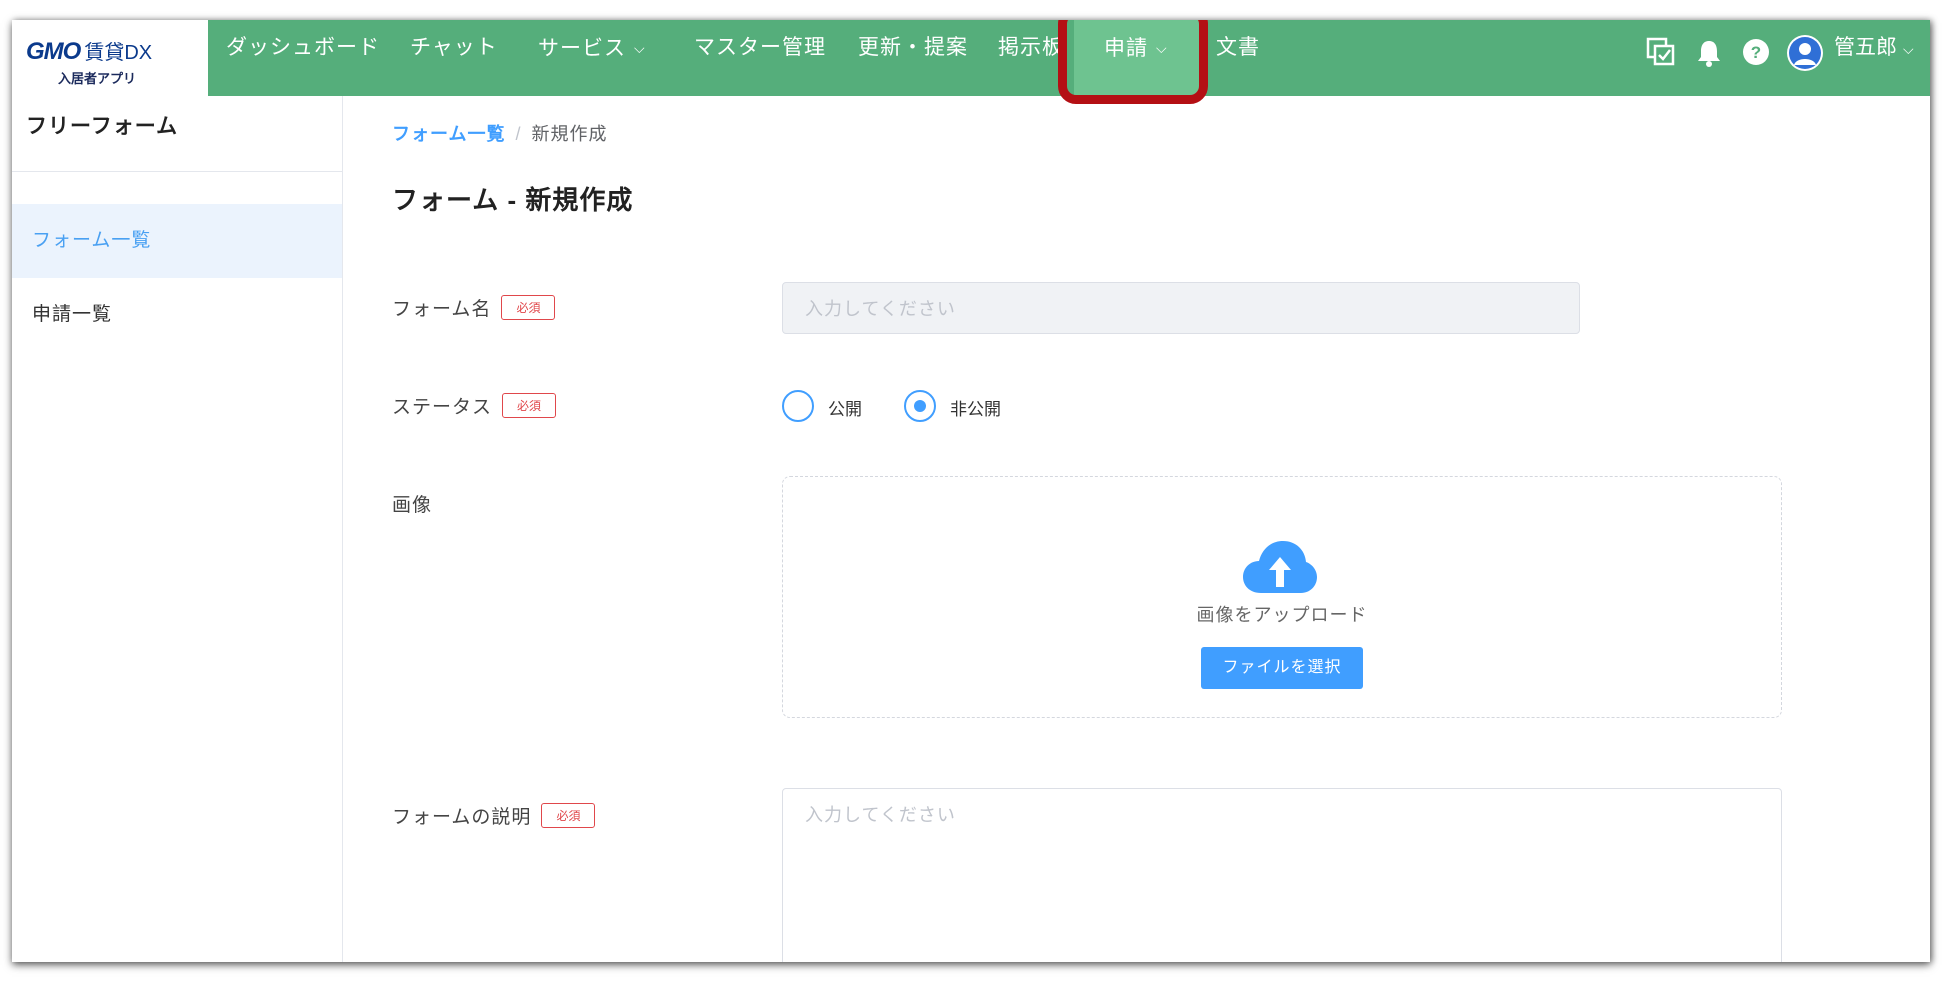 The image size is (1950, 988). I want to click on status-label: ステータス 必須, so click(474, 405).